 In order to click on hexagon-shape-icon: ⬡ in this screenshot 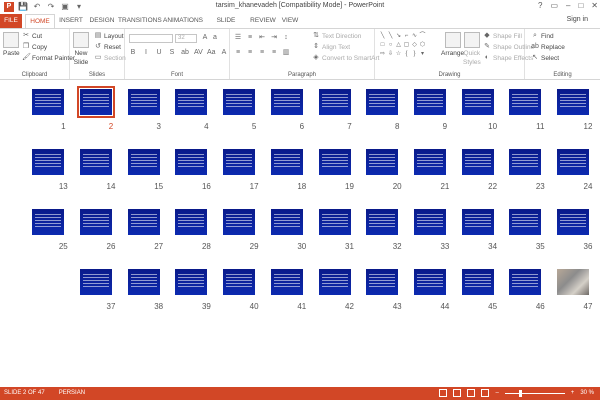, I will do `click(422, 45)`.